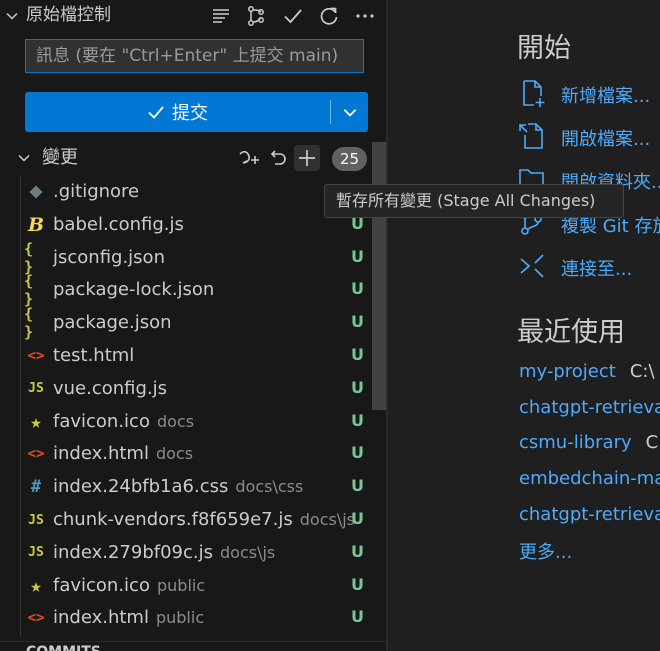 The width and height of the screenshot is (660, 651). What do you see at coordinates (36, 192) in the screenshot?
I see `git-icon` at bounding box center [36, 192].